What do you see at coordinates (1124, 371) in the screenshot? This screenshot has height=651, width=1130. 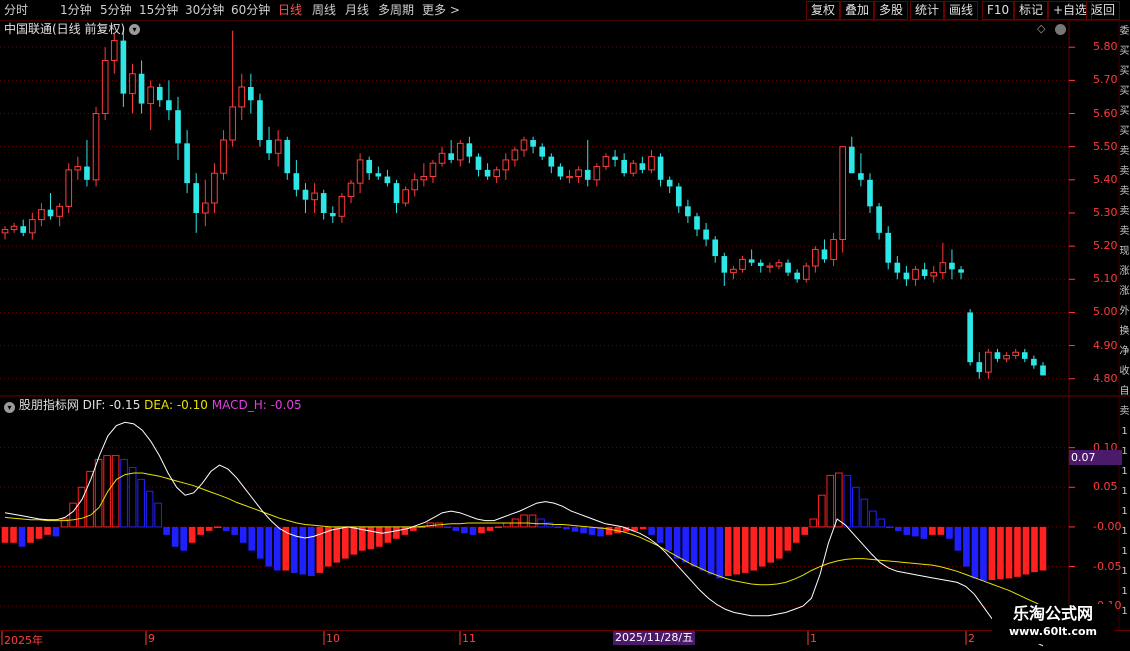 I see `quote-strip-char: 收` at bounding box center [1124, 371].